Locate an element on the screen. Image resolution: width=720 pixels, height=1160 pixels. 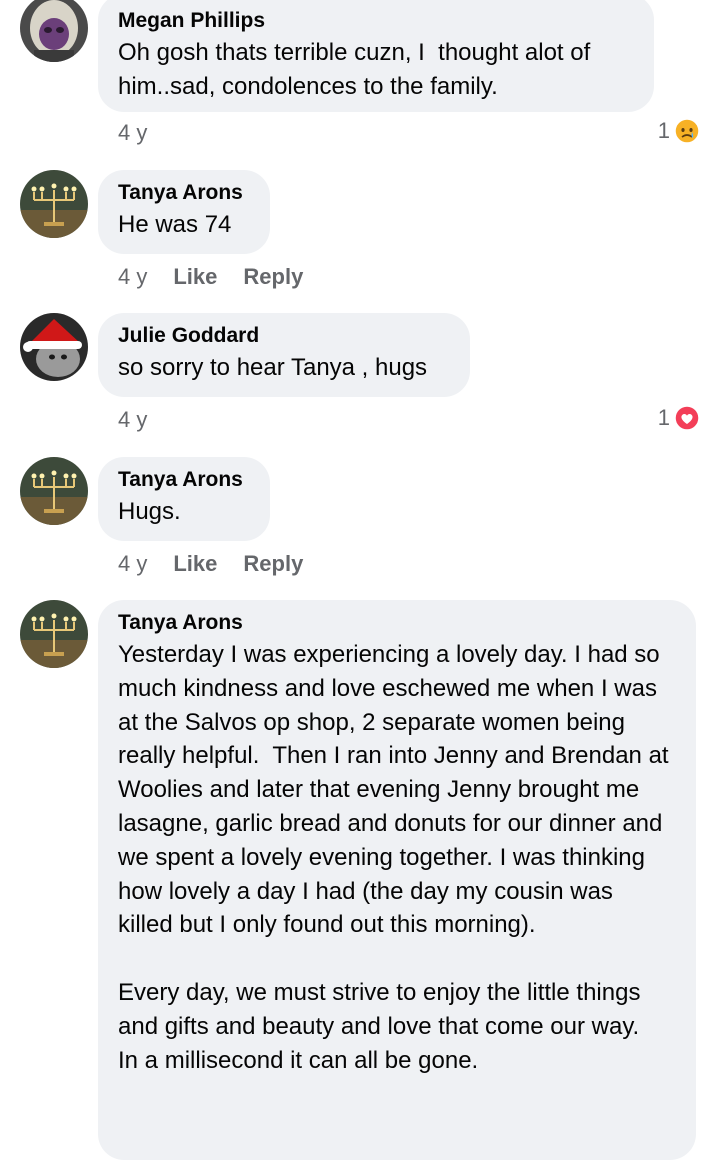
comment-author: Julie Goddard is located at coordinates (284, 336).